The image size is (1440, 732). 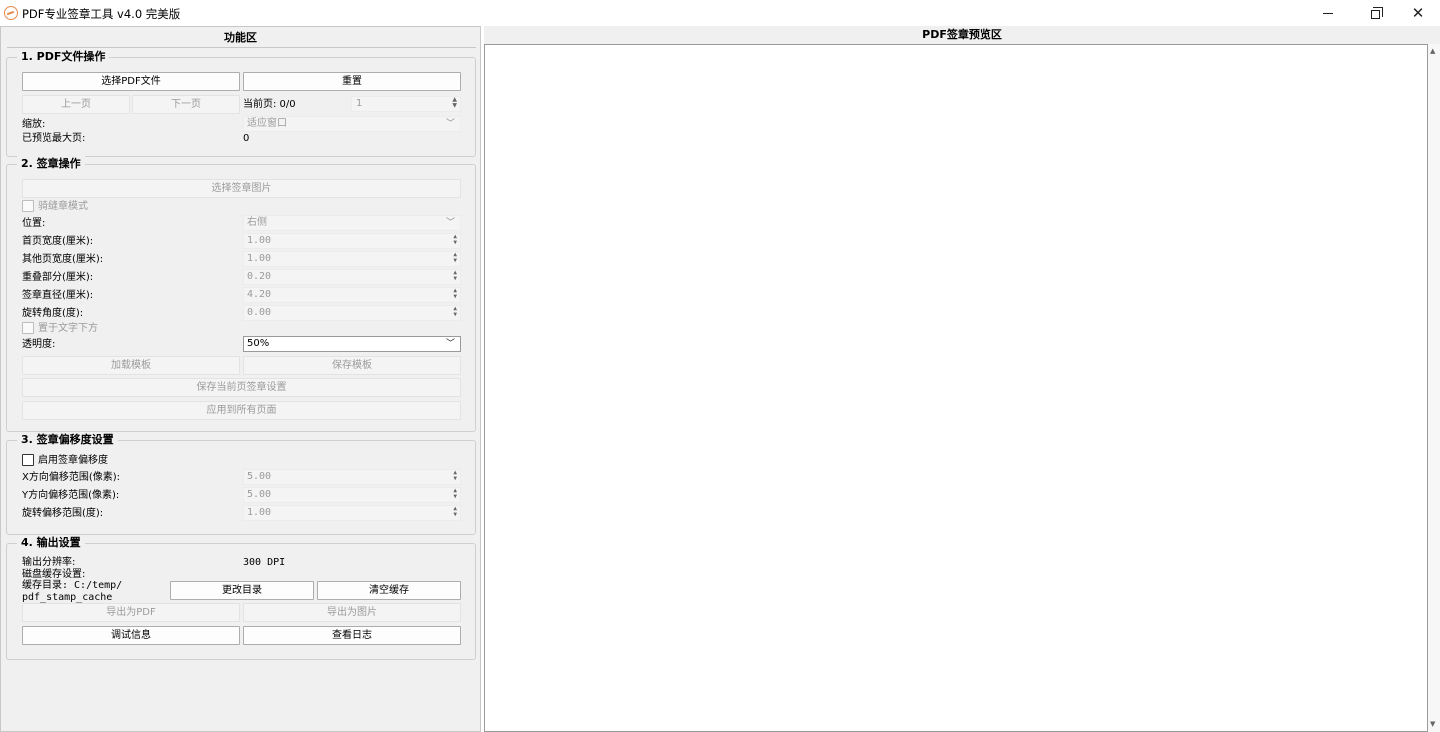 What do you see at coordinates (259, 512) in the screenshot?
I see `rotation-offset-value: 1.00` at bounding box center [259, 512].